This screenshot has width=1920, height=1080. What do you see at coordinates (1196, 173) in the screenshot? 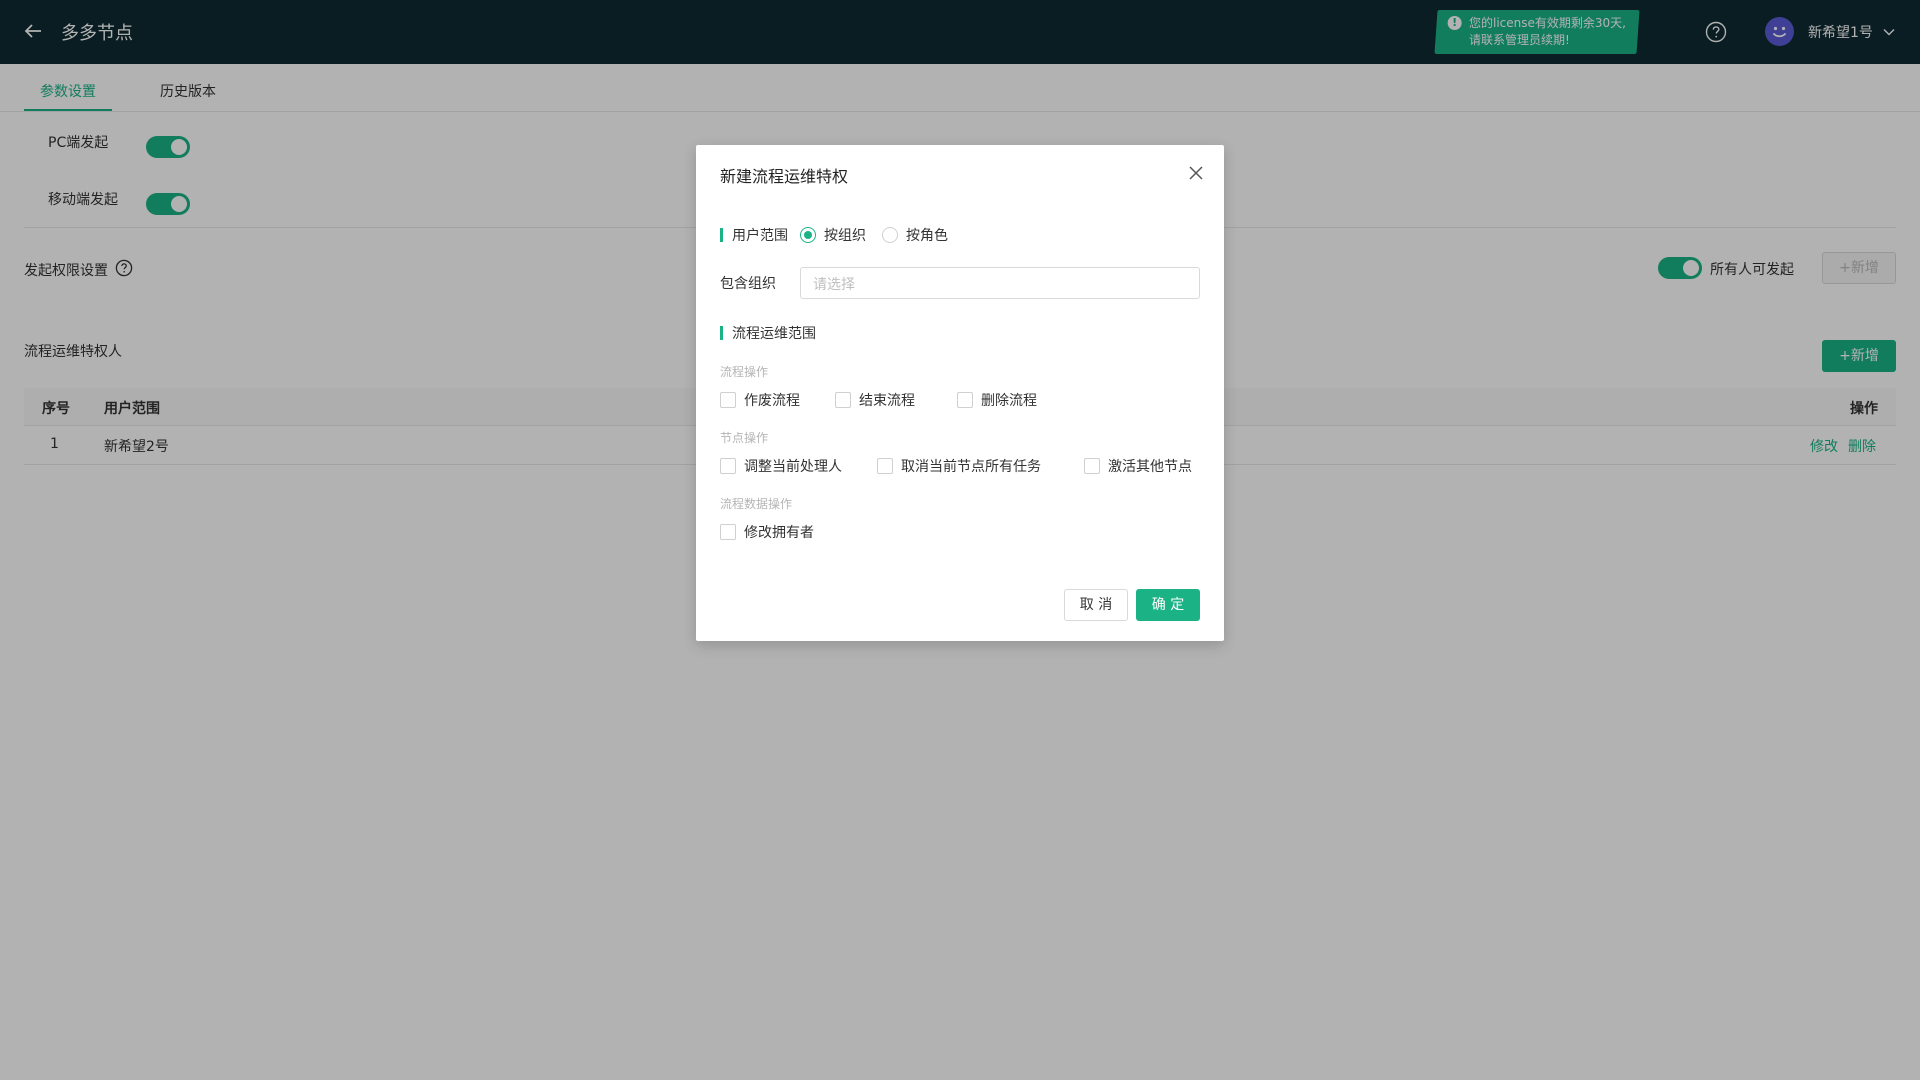
I see `close-icon` at bounding box center [1196, 173].